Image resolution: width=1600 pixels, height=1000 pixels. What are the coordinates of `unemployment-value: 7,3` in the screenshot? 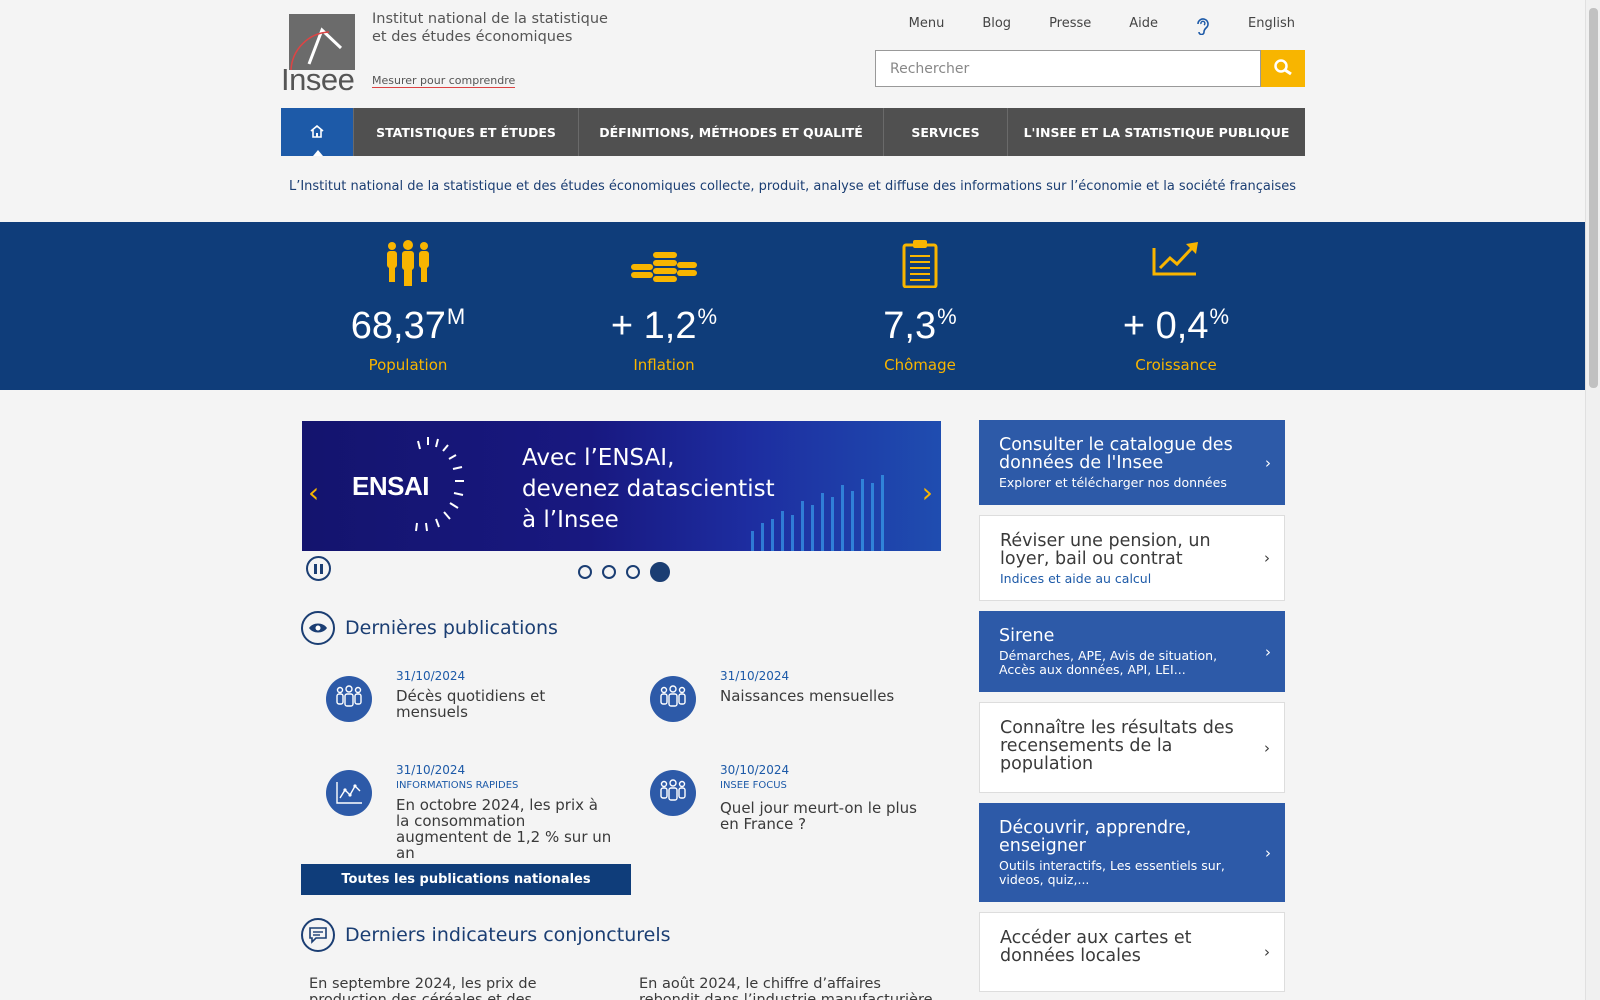 It's located at (910, 326).